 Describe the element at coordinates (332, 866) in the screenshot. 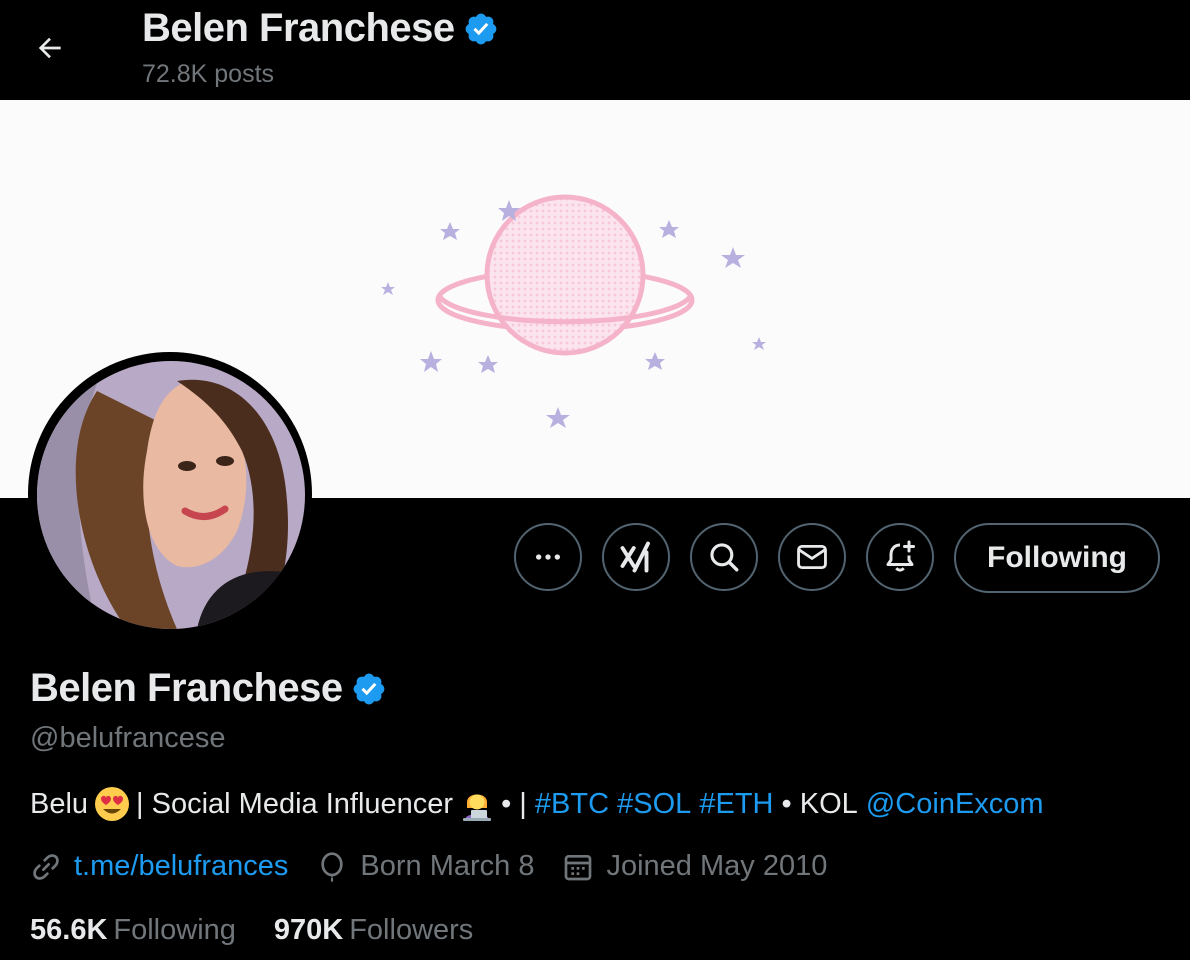

I see `balloon-icon` at that location.